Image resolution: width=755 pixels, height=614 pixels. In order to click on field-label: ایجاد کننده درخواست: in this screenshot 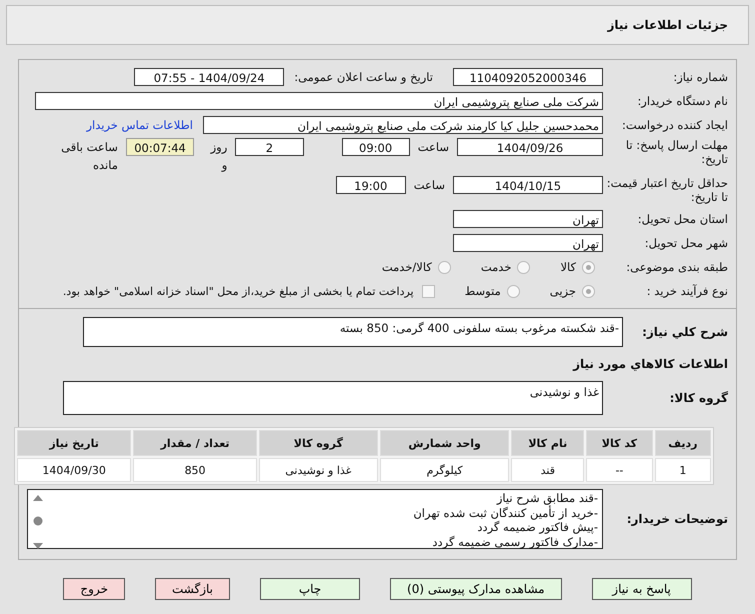, I will do `click(674, 125)`.